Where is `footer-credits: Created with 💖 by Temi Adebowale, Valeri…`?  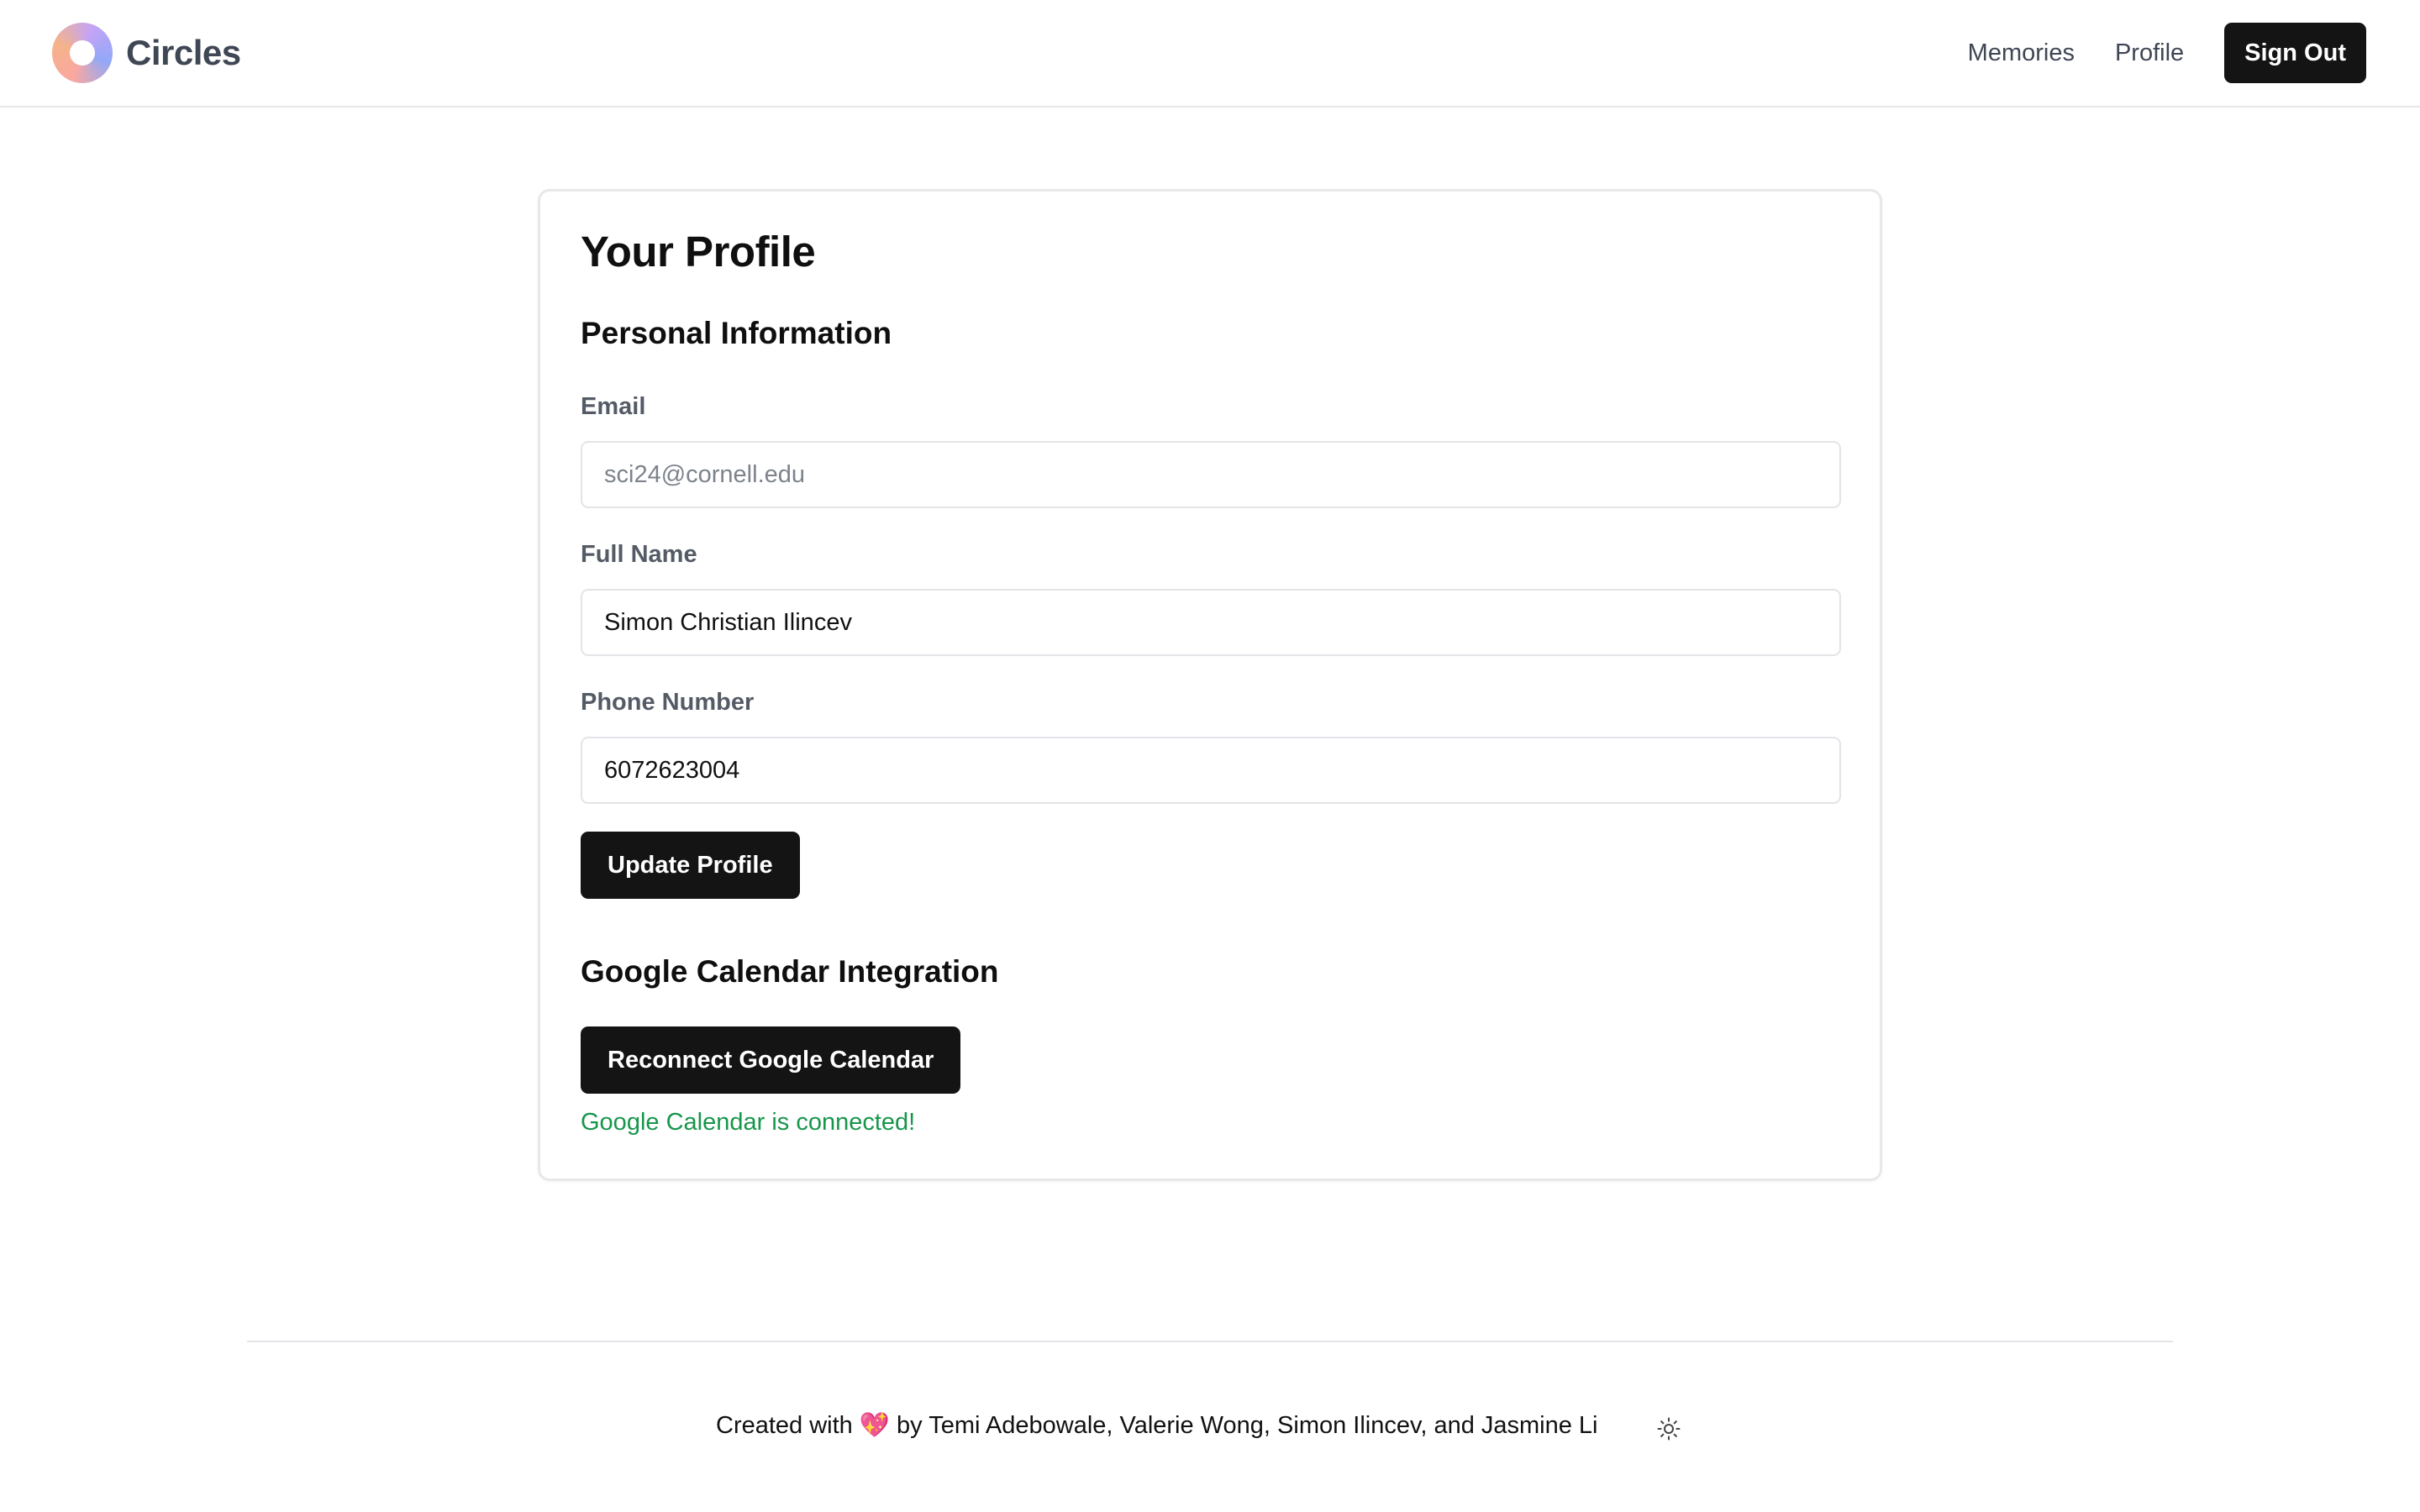
footer-credits: Created with 💖 by Temi Adebowale, Valeri… is located at coordinates (1157, 1425).